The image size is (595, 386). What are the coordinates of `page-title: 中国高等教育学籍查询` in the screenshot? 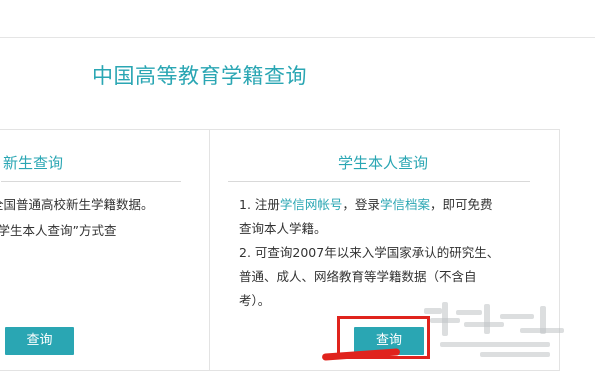 It's located at (199, 76).